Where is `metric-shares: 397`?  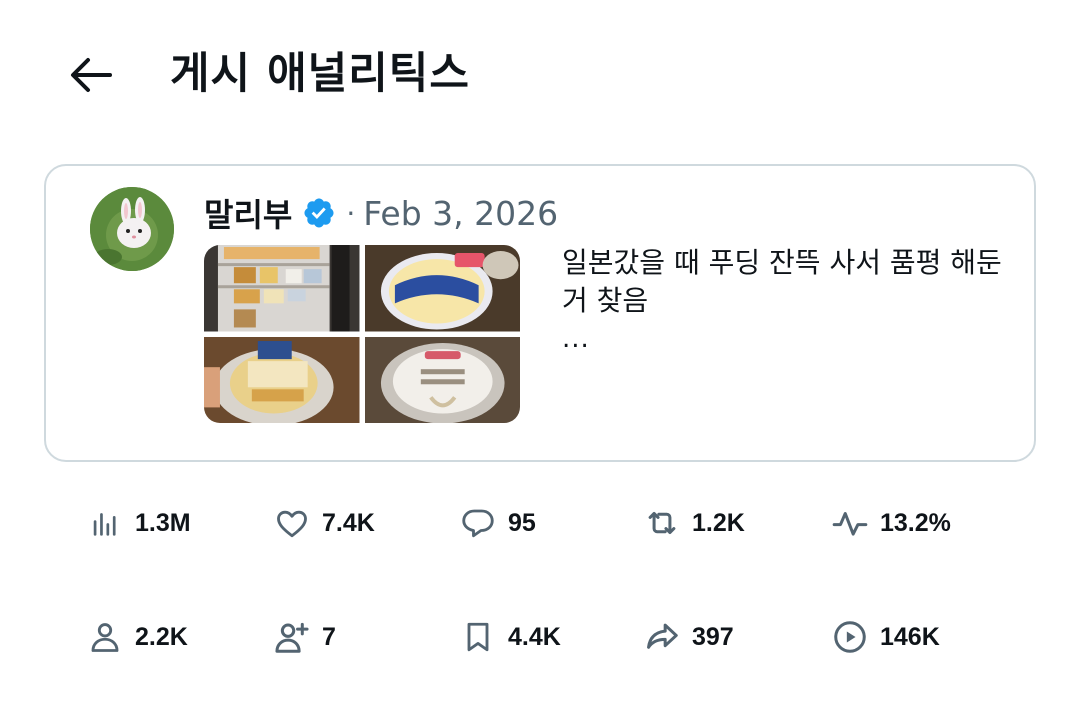
metric-shares: 397 is located at coordinates (688, 637).